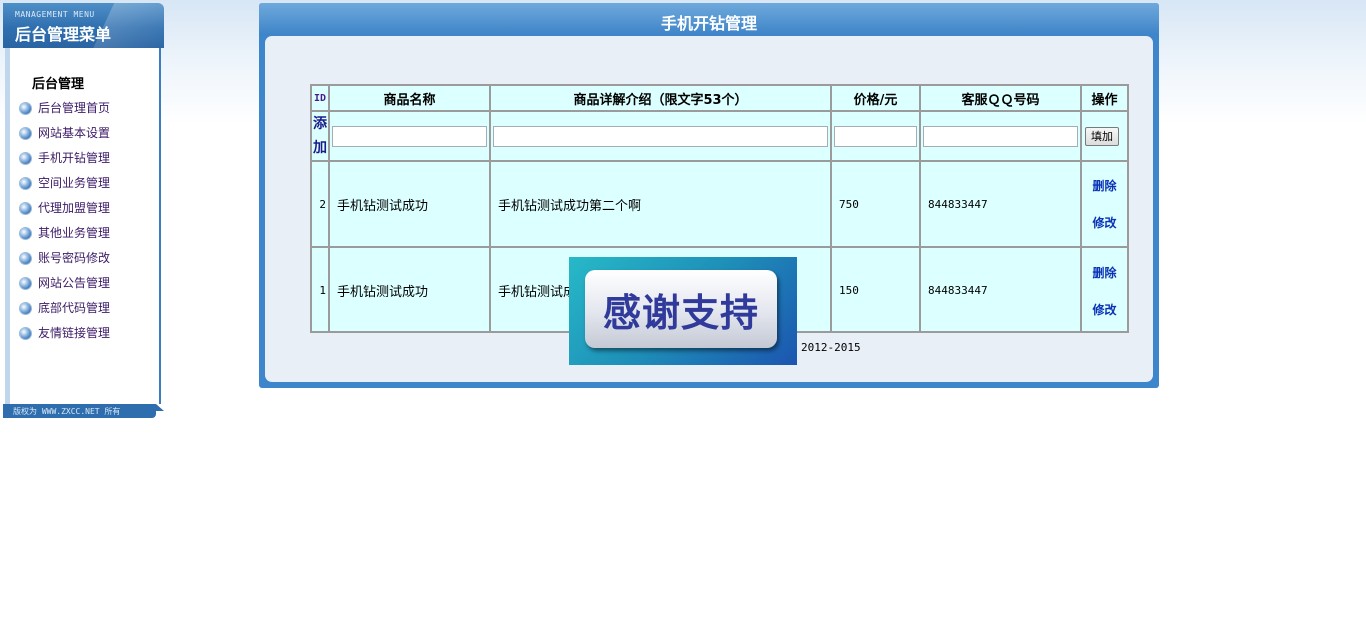  Describe the element at coordinates (320, 148) in the screenshot. I see `add-label-char-2: 加` at that location.